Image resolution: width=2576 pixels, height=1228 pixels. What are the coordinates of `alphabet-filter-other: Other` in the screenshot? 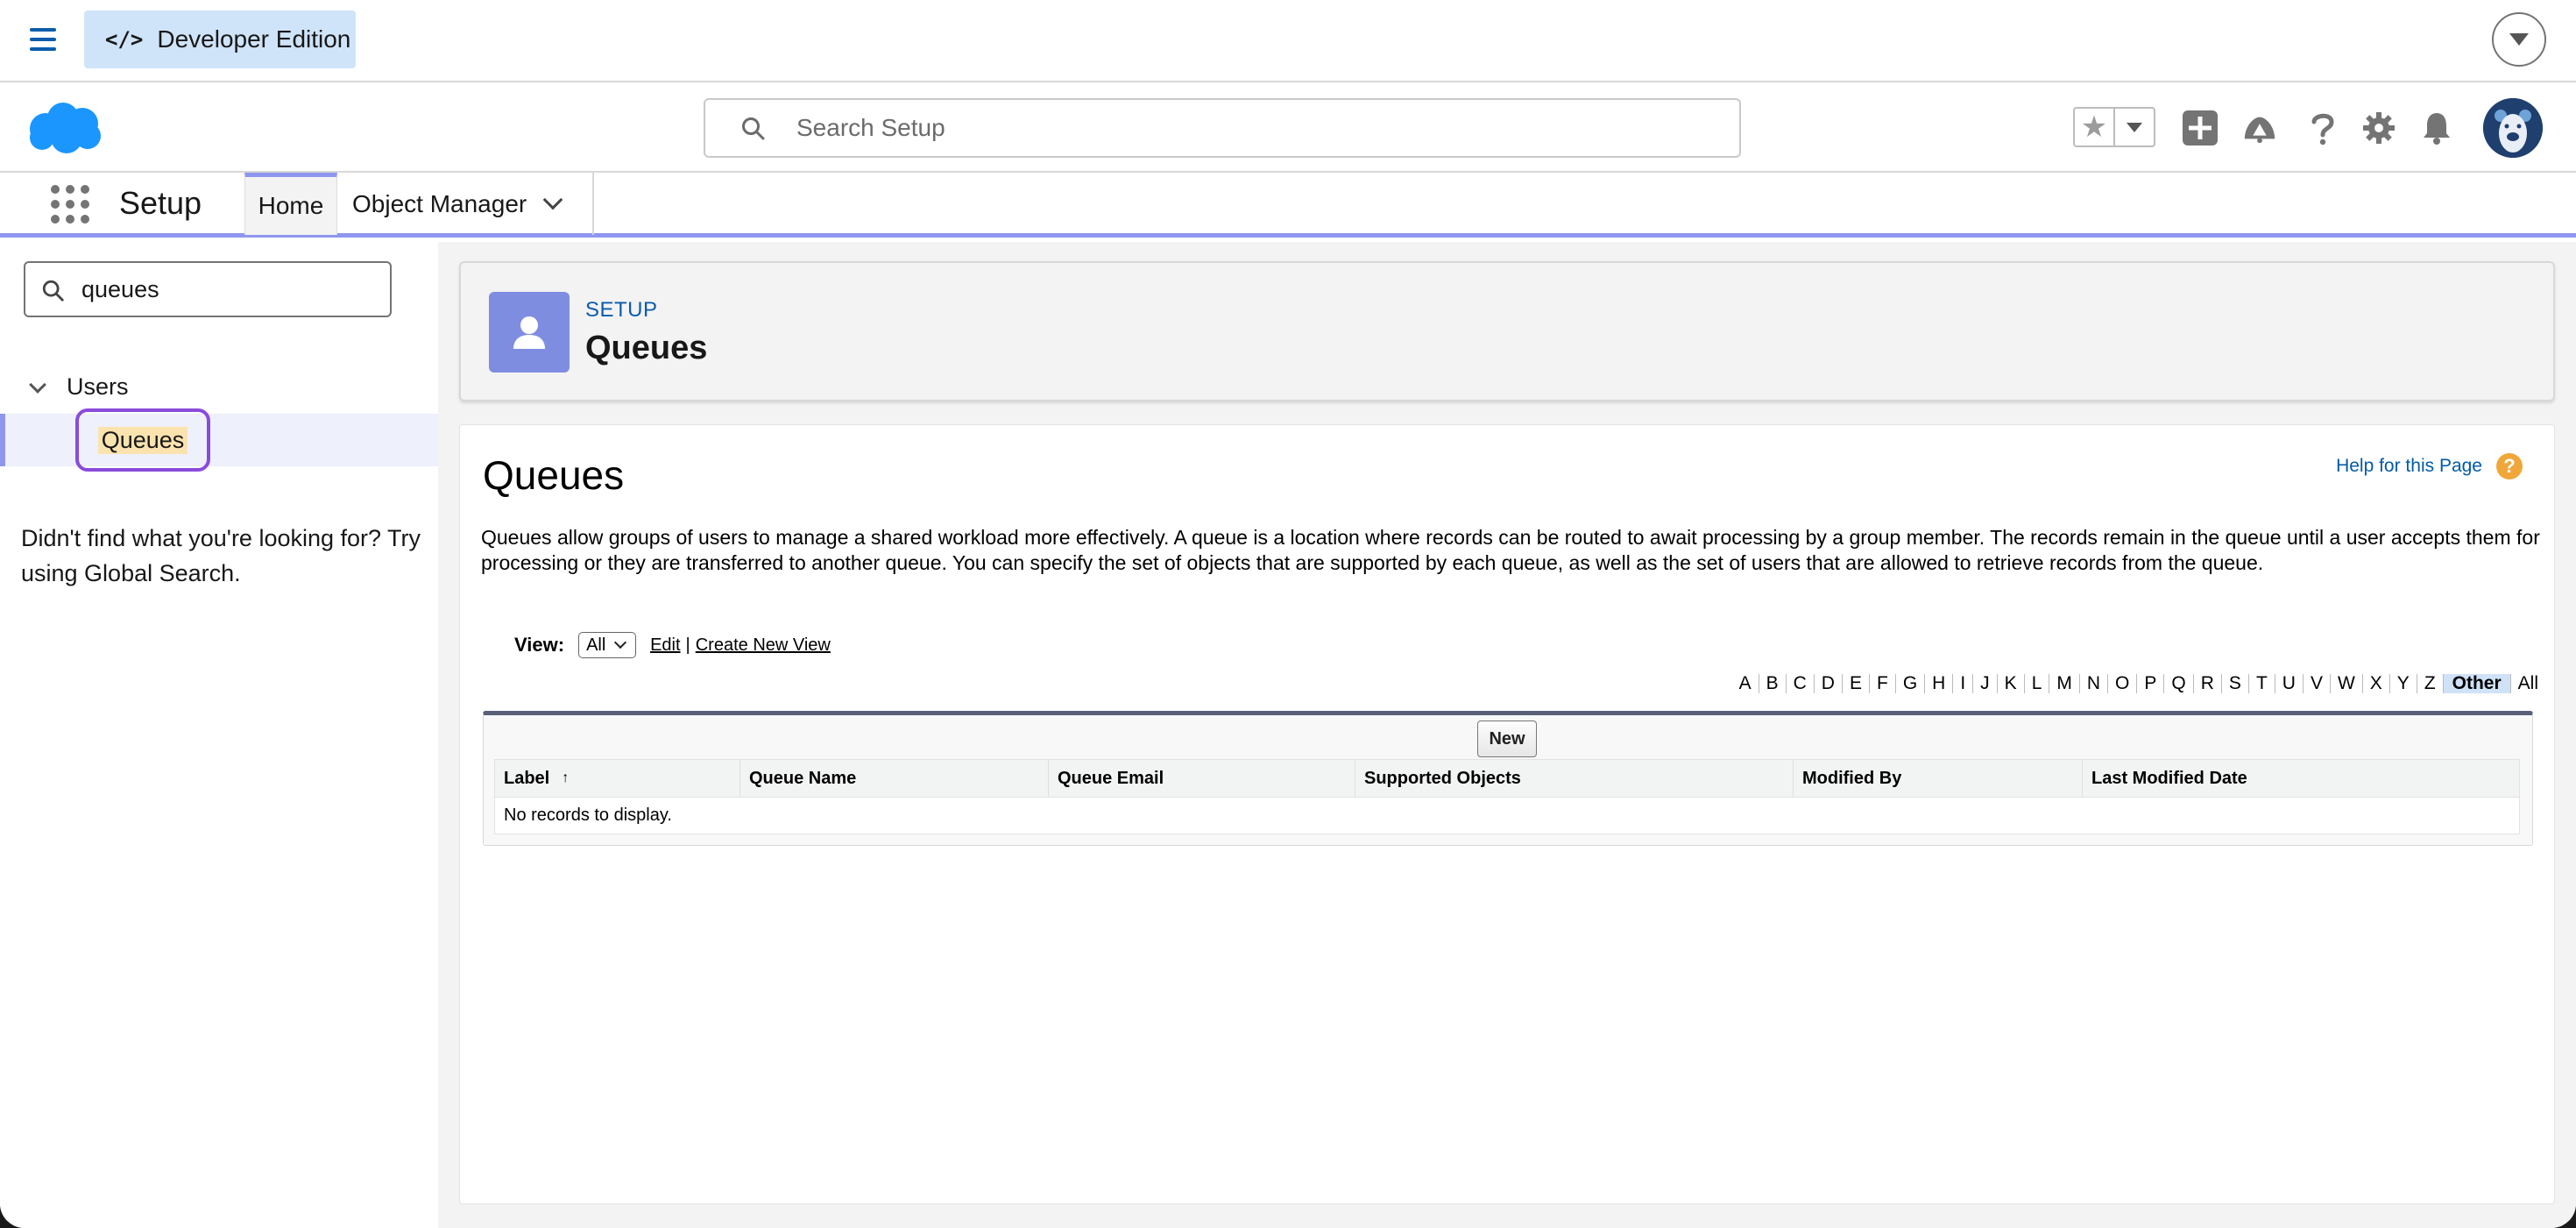 It's located at (2477, 683).